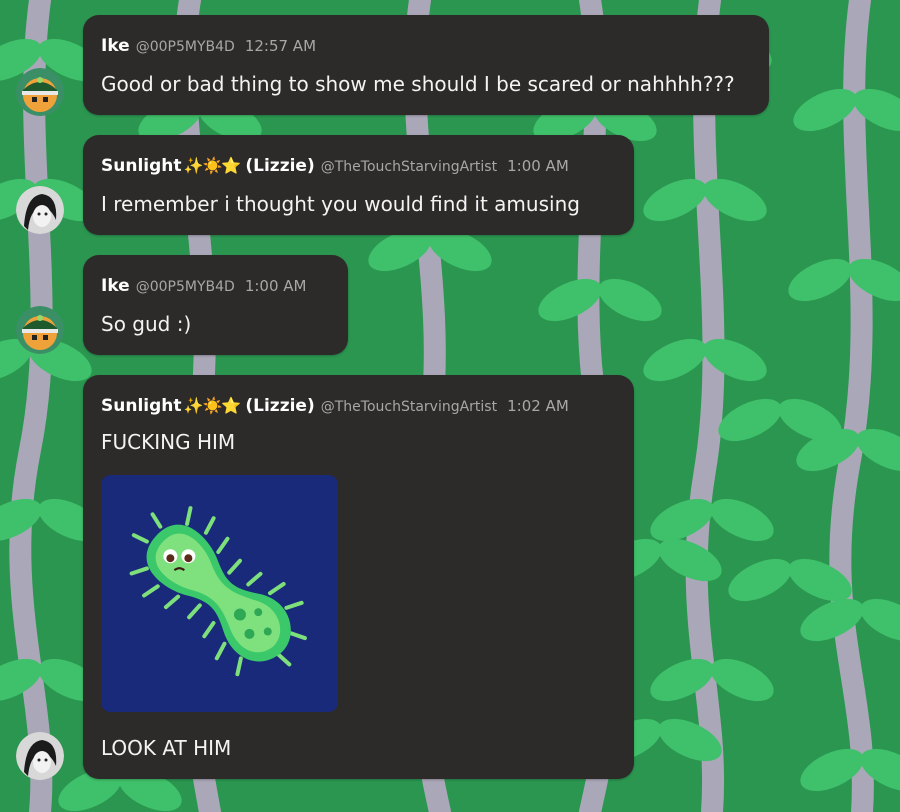 The image size is (900, 812). I want to click on message-text: FUCKING HIM, so click(168, 442).